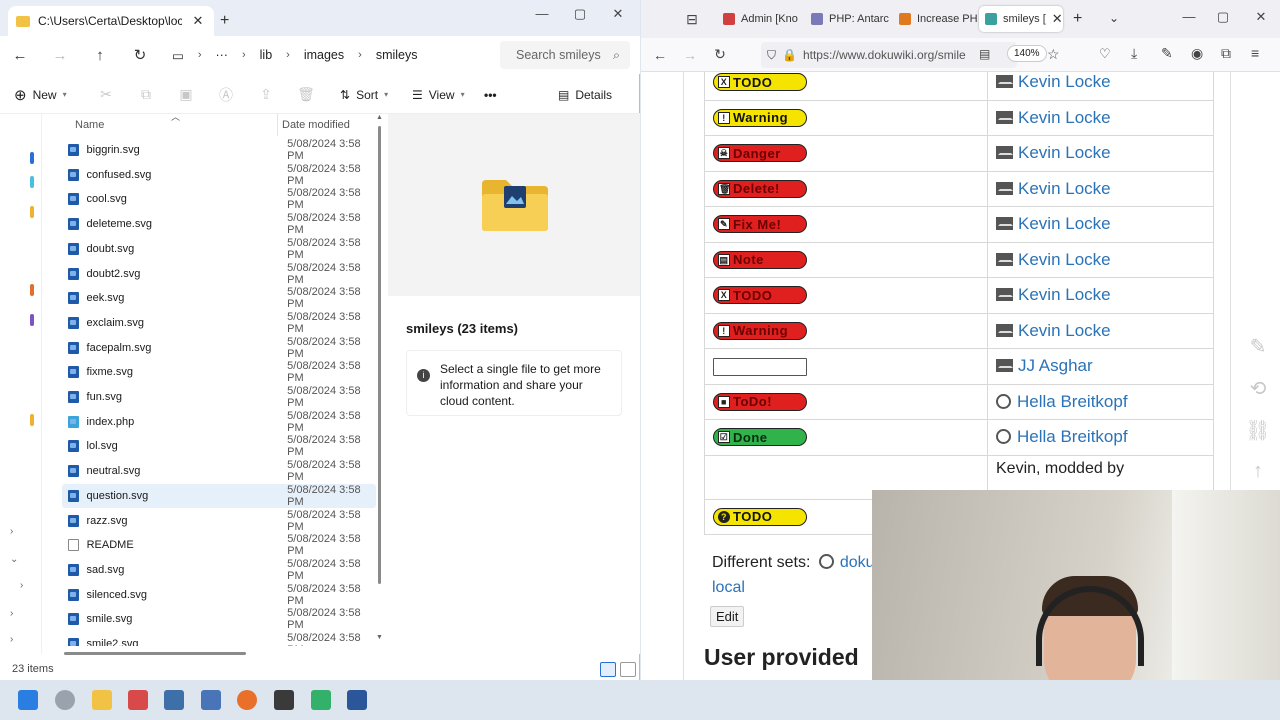  What do you see at coordinates (219, 372) in the screenshot?
I see `file-row: fixme.svg 5/08/2024 3:58 PM` at bounding box center [219, 372].